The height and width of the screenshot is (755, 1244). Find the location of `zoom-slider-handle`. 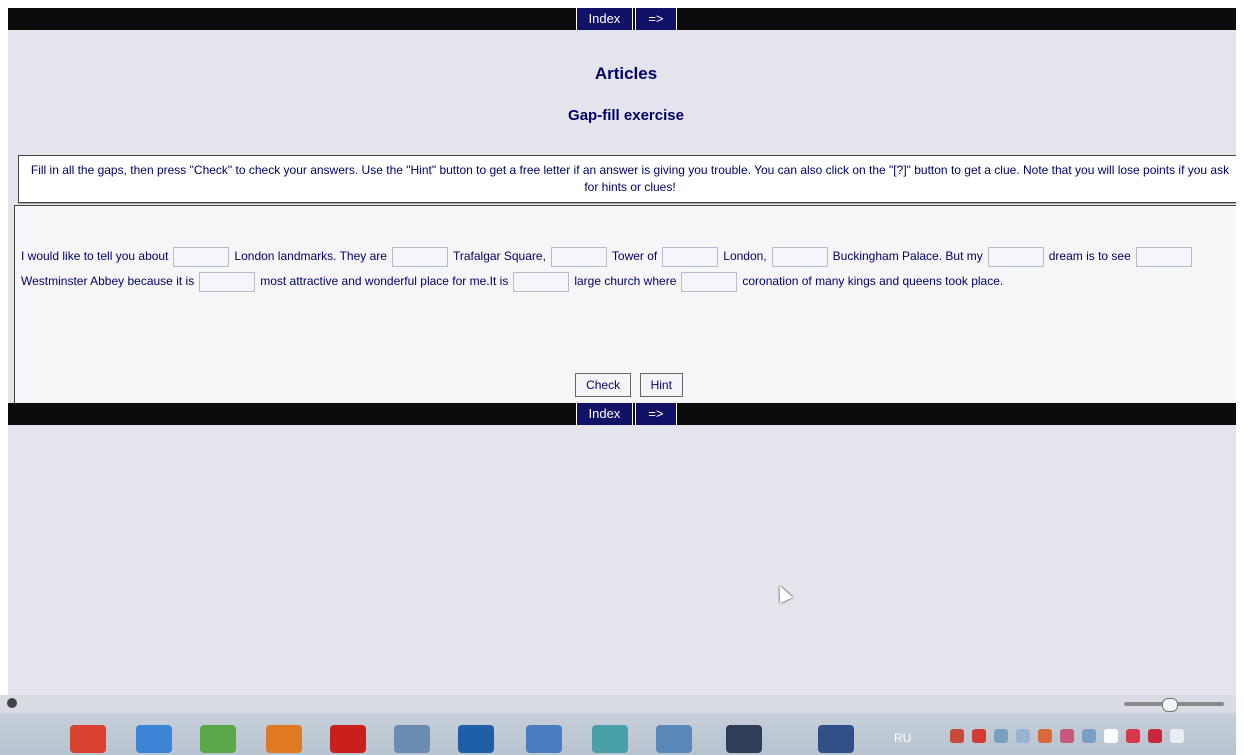

zoom-slider-handle is located at coordinates (1170, 705).